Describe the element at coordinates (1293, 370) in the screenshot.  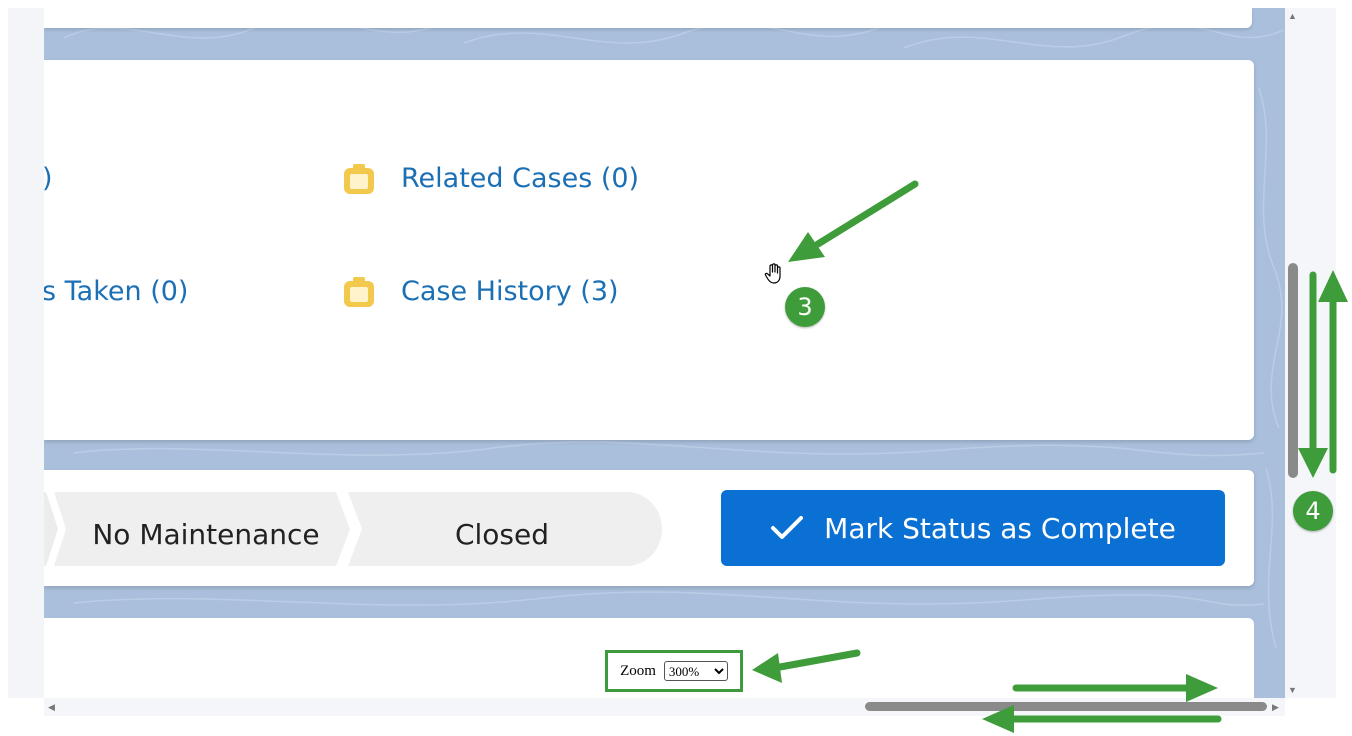
I see `vertical-scroll-thumb` at that location.